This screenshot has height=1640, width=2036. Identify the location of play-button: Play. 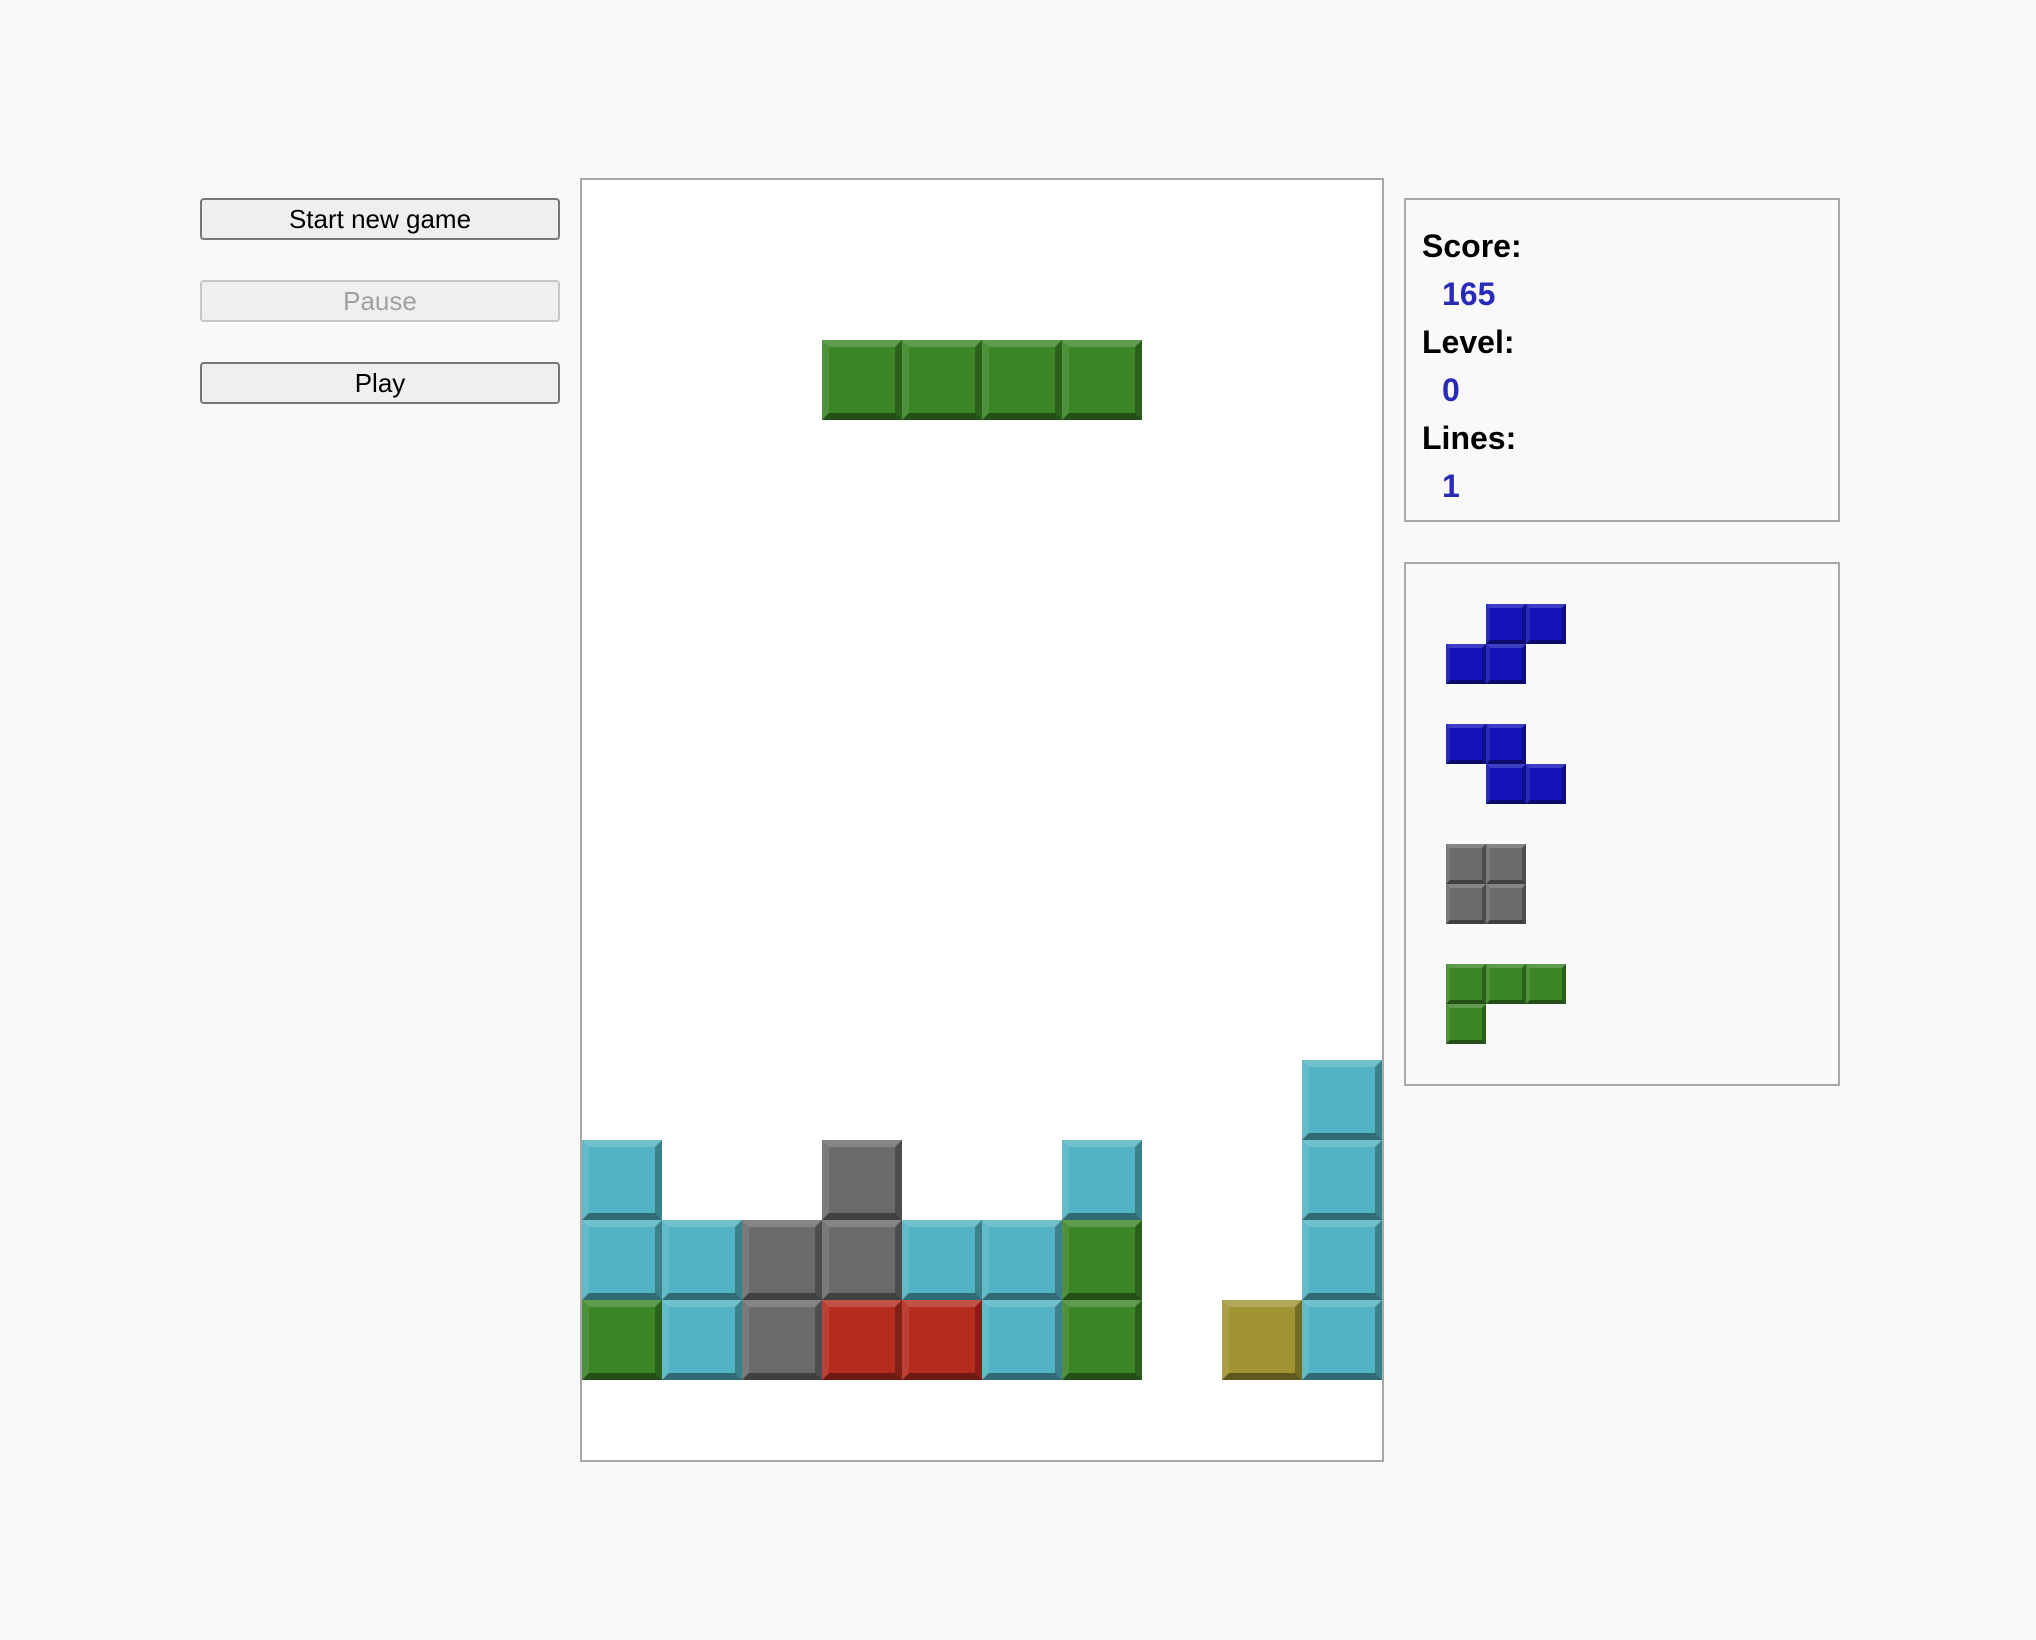
(380, 383).